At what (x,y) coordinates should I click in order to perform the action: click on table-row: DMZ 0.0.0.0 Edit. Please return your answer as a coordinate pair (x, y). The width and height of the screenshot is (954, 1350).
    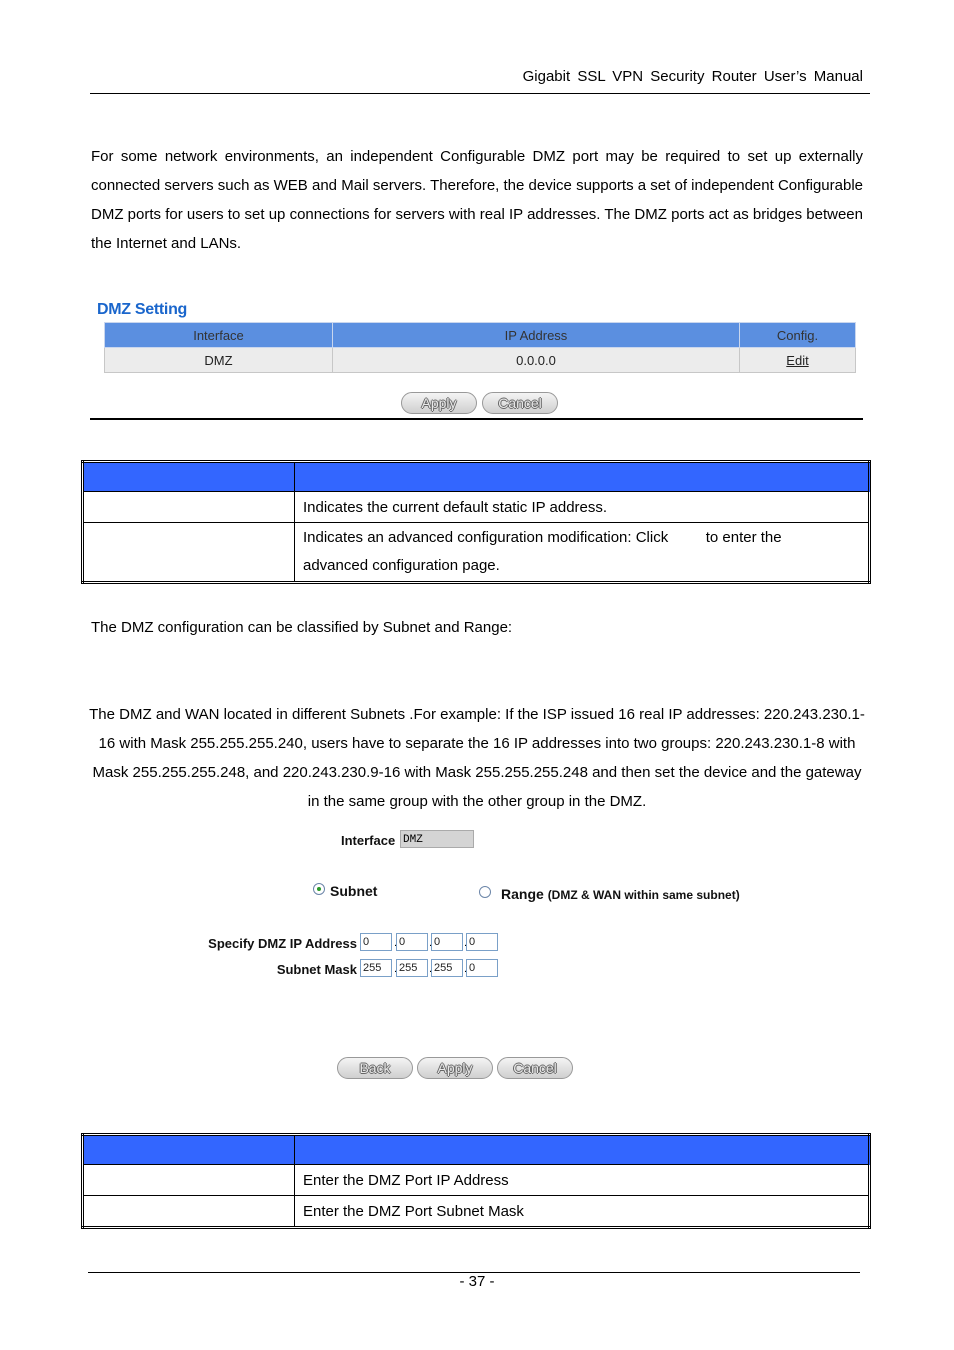
    Looking at the image, I should click on (480, 360).